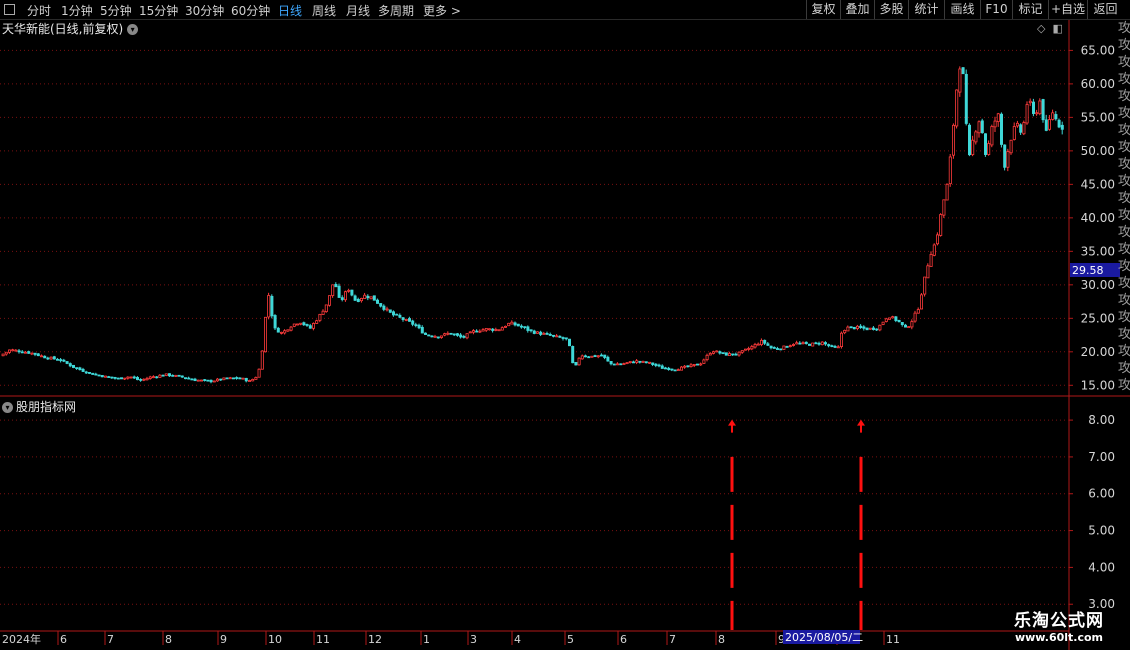 This screenshot has height=650, width=1130. What do you see at coordinates (442, 10) in the screenshot?
I see `tab-more: 更多 >` at bounding box center [442, 10].